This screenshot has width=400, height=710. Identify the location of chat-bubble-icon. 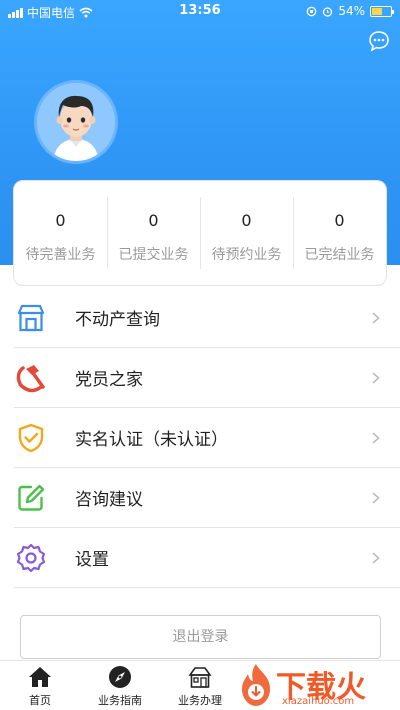
(379, 41).